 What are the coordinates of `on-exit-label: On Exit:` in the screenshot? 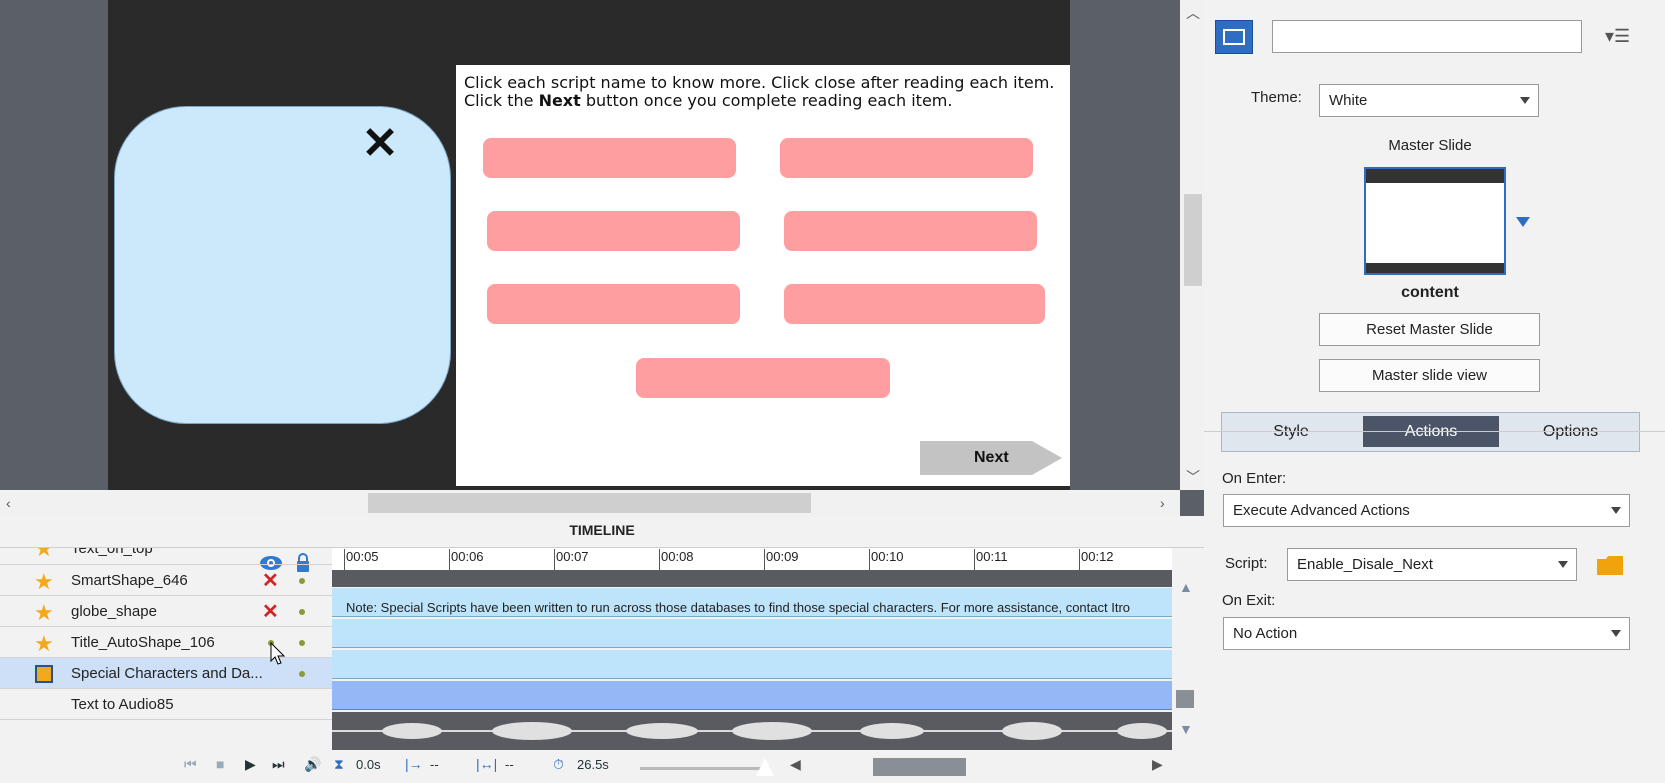 It's located at (1249, 600).